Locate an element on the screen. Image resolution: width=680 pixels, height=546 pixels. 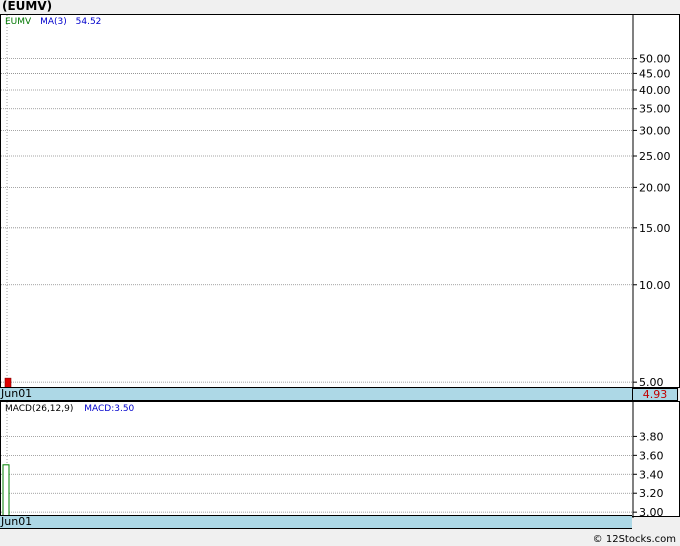
macd-legend-value: MACD:3.50 is located at coordinates (109, 409).